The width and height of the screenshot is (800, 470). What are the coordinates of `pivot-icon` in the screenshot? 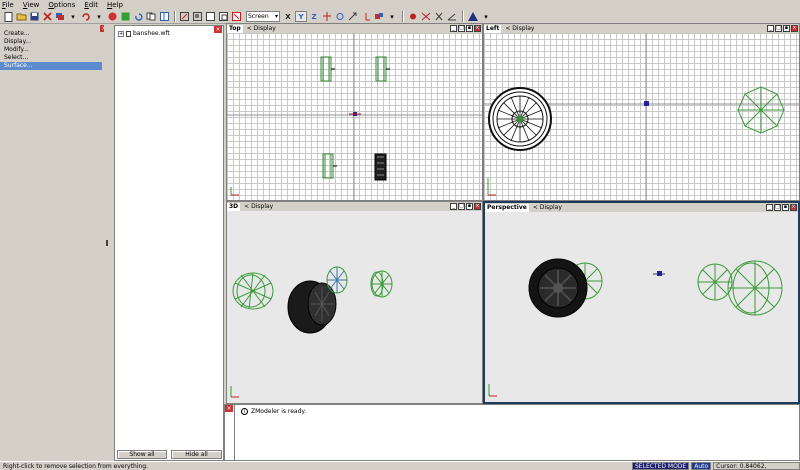 It's located at (439, 16).